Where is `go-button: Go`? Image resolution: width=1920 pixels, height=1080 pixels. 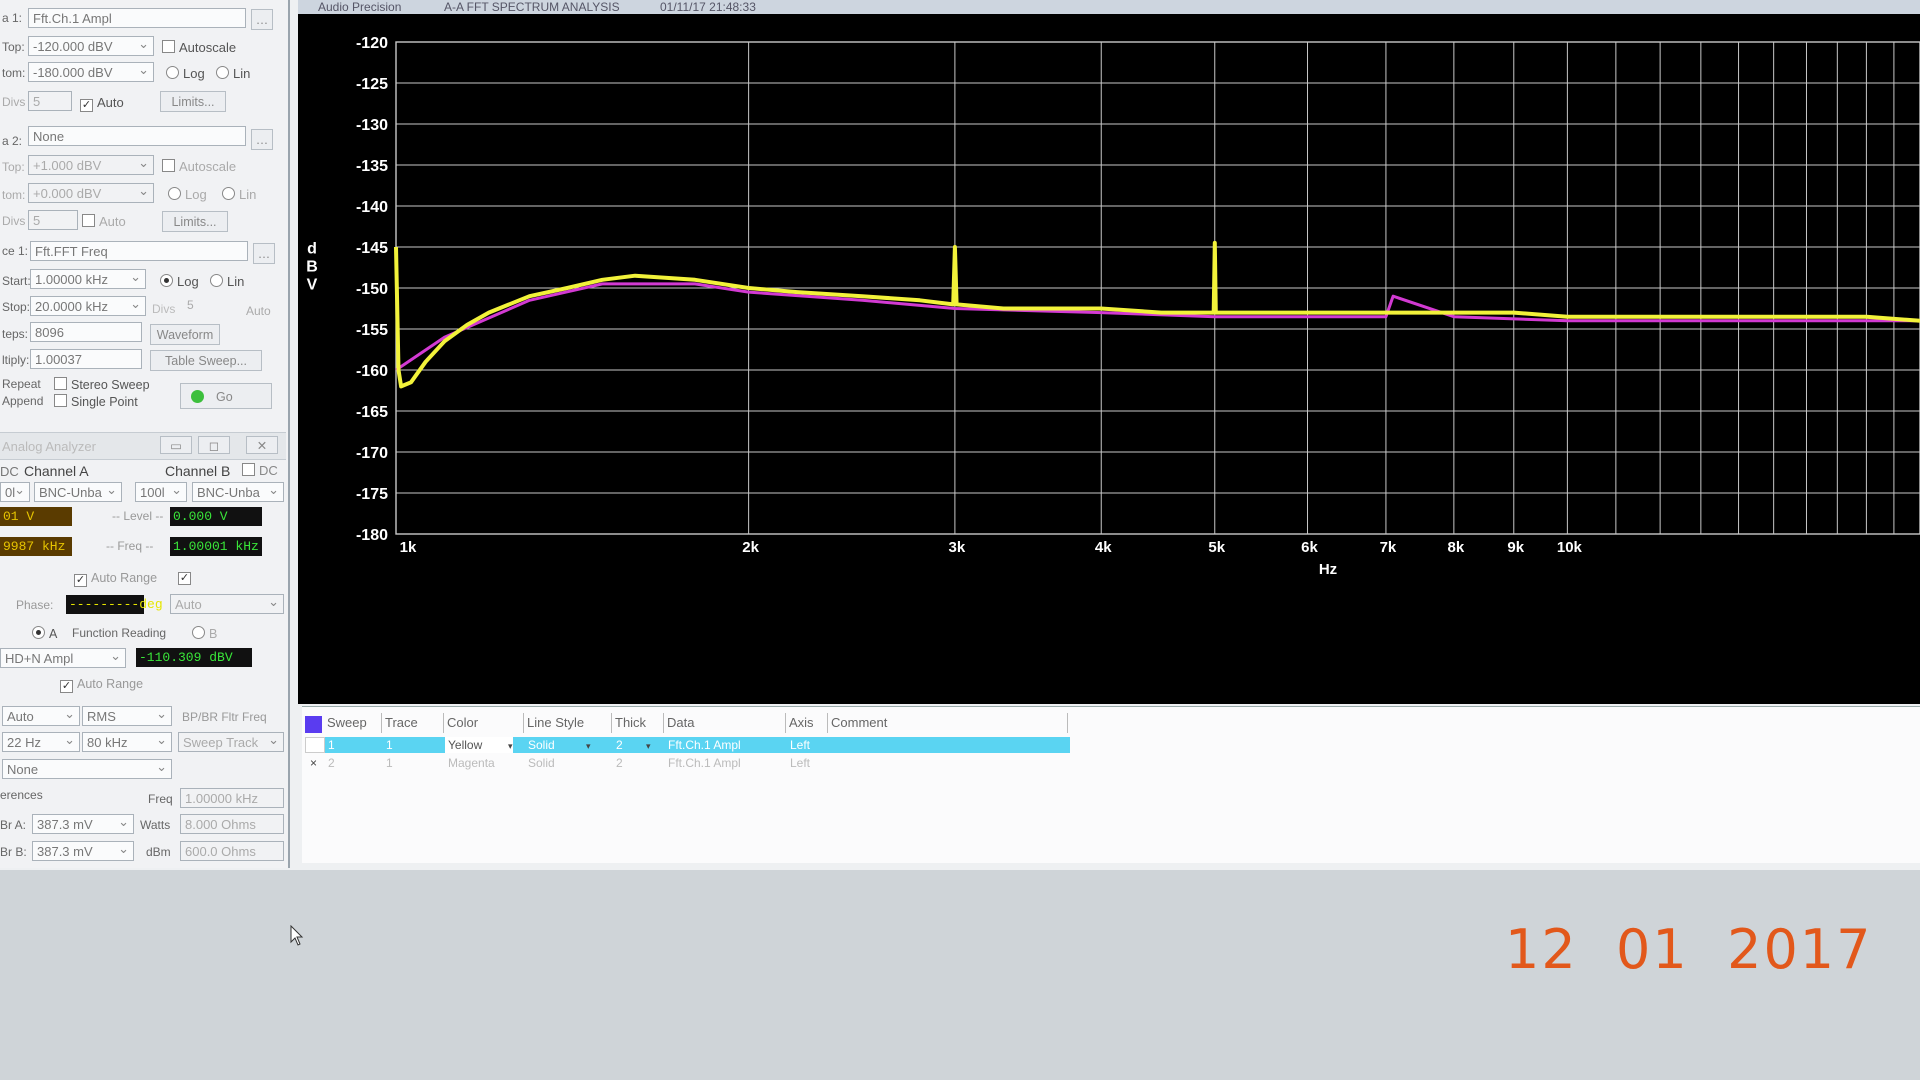 go-button: Go is located at coordinates (226, 396).